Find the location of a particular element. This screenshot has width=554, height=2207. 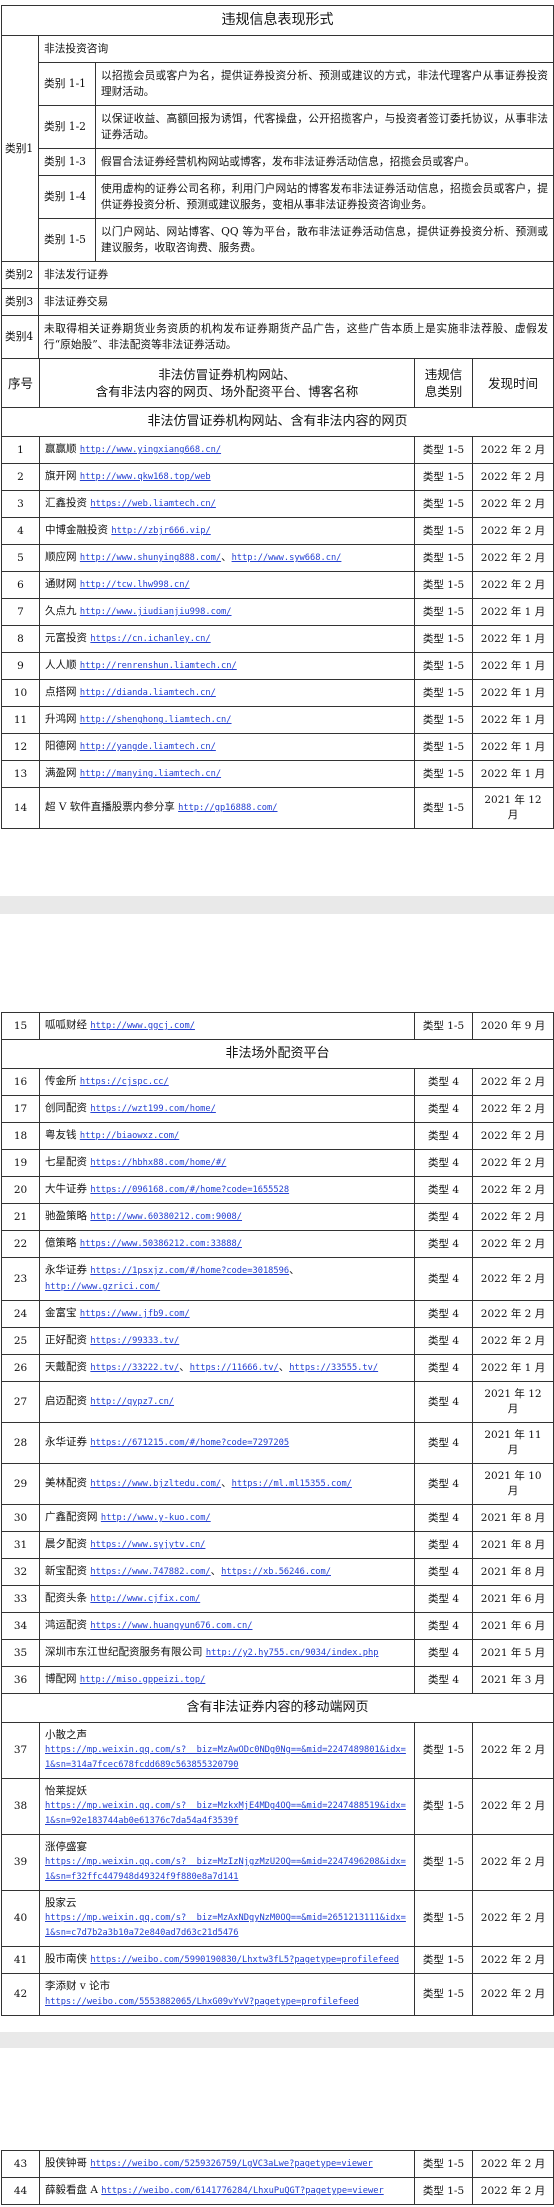

site-link: https://www.bjzltedu.com/ is located at coordinates (155, 1484).